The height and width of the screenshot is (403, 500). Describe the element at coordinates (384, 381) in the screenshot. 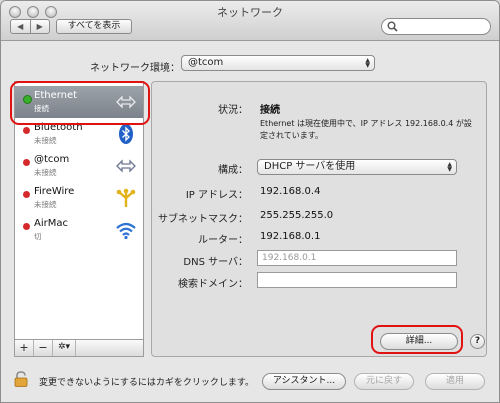

I see `revert-button: 元に戻す` at that location.